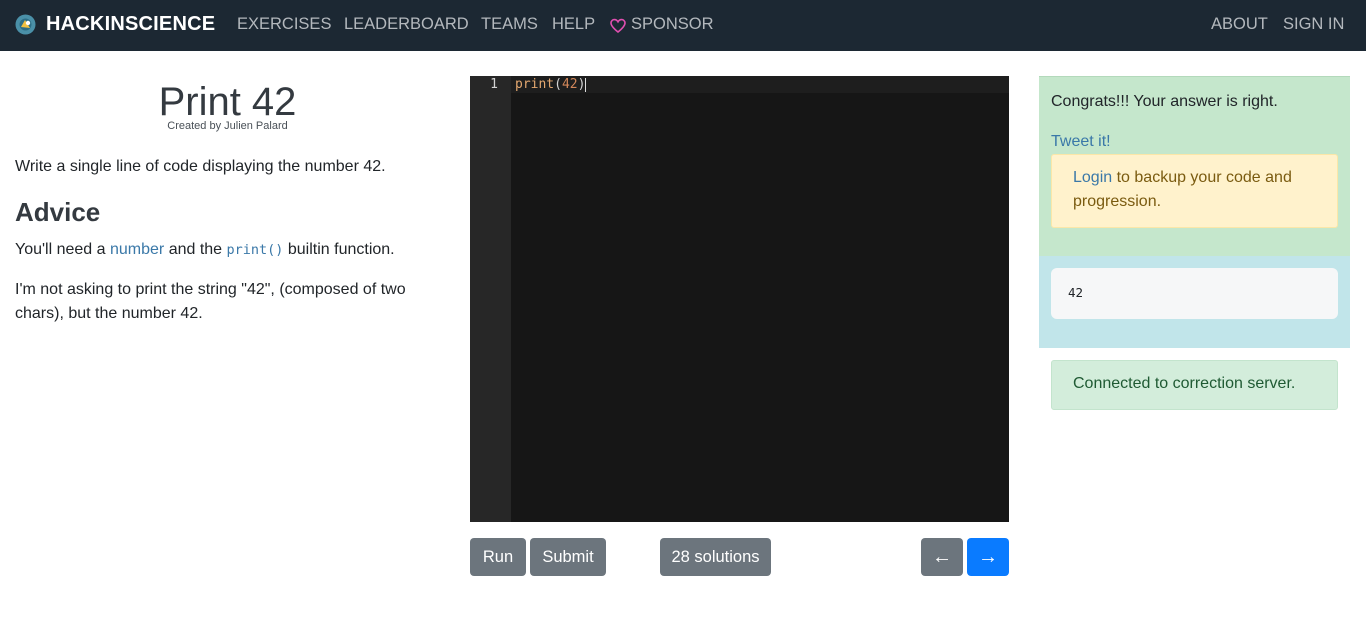  What do you see at coordinates (586, 84) in the screenshot?
I see `text-cursor` at bounding box center [586, 84].